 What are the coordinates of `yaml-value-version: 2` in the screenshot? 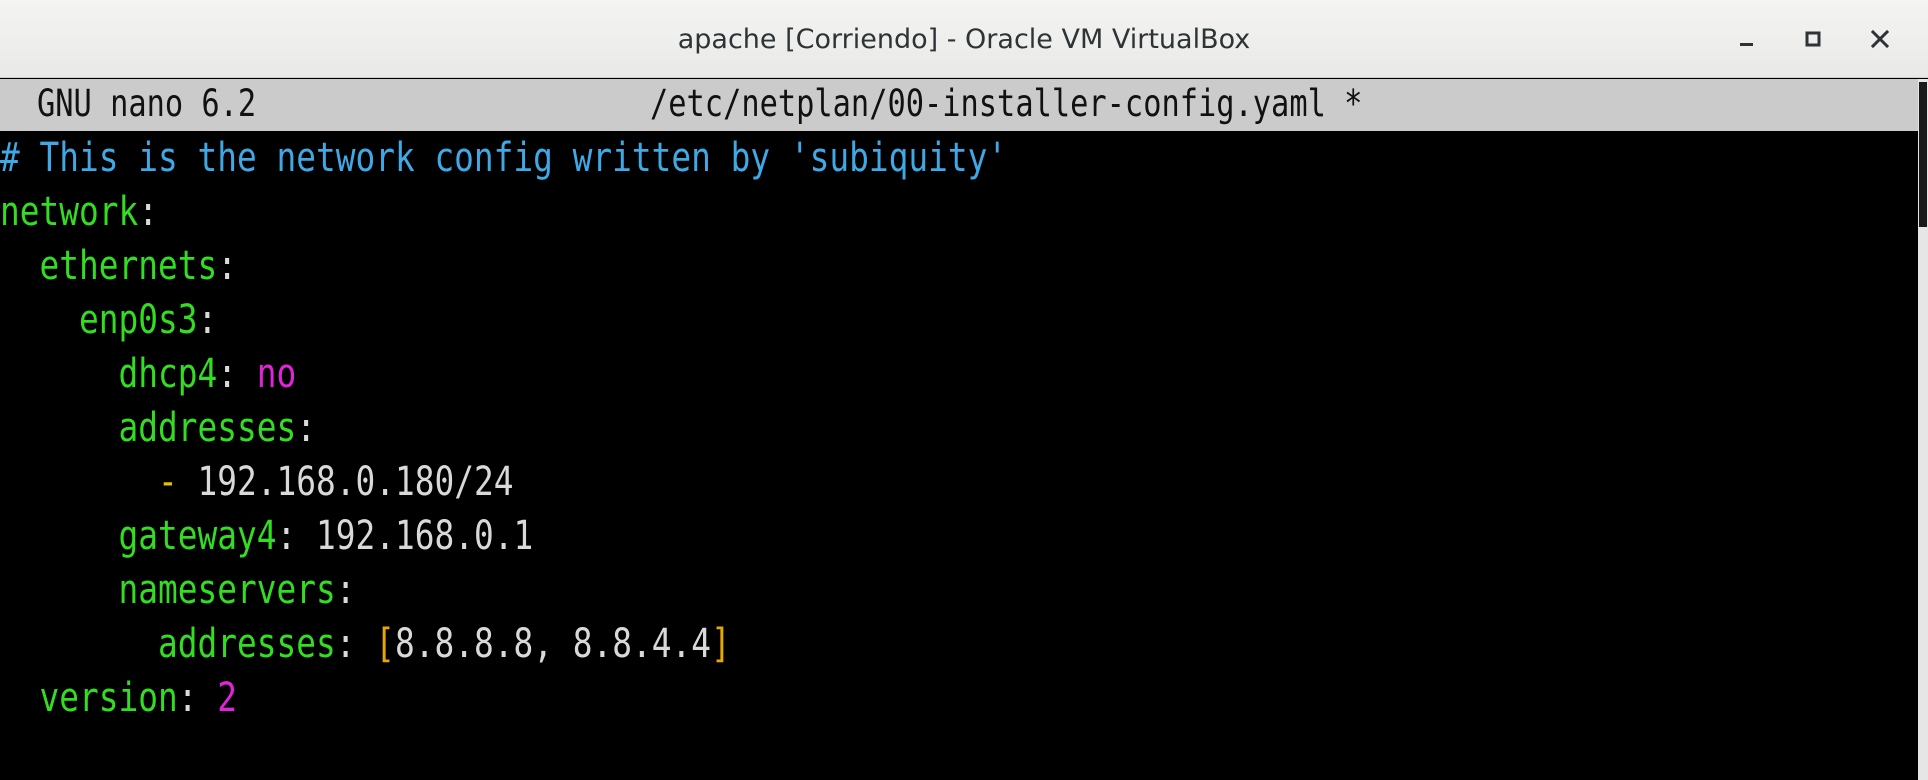 It's located at (227, 698).